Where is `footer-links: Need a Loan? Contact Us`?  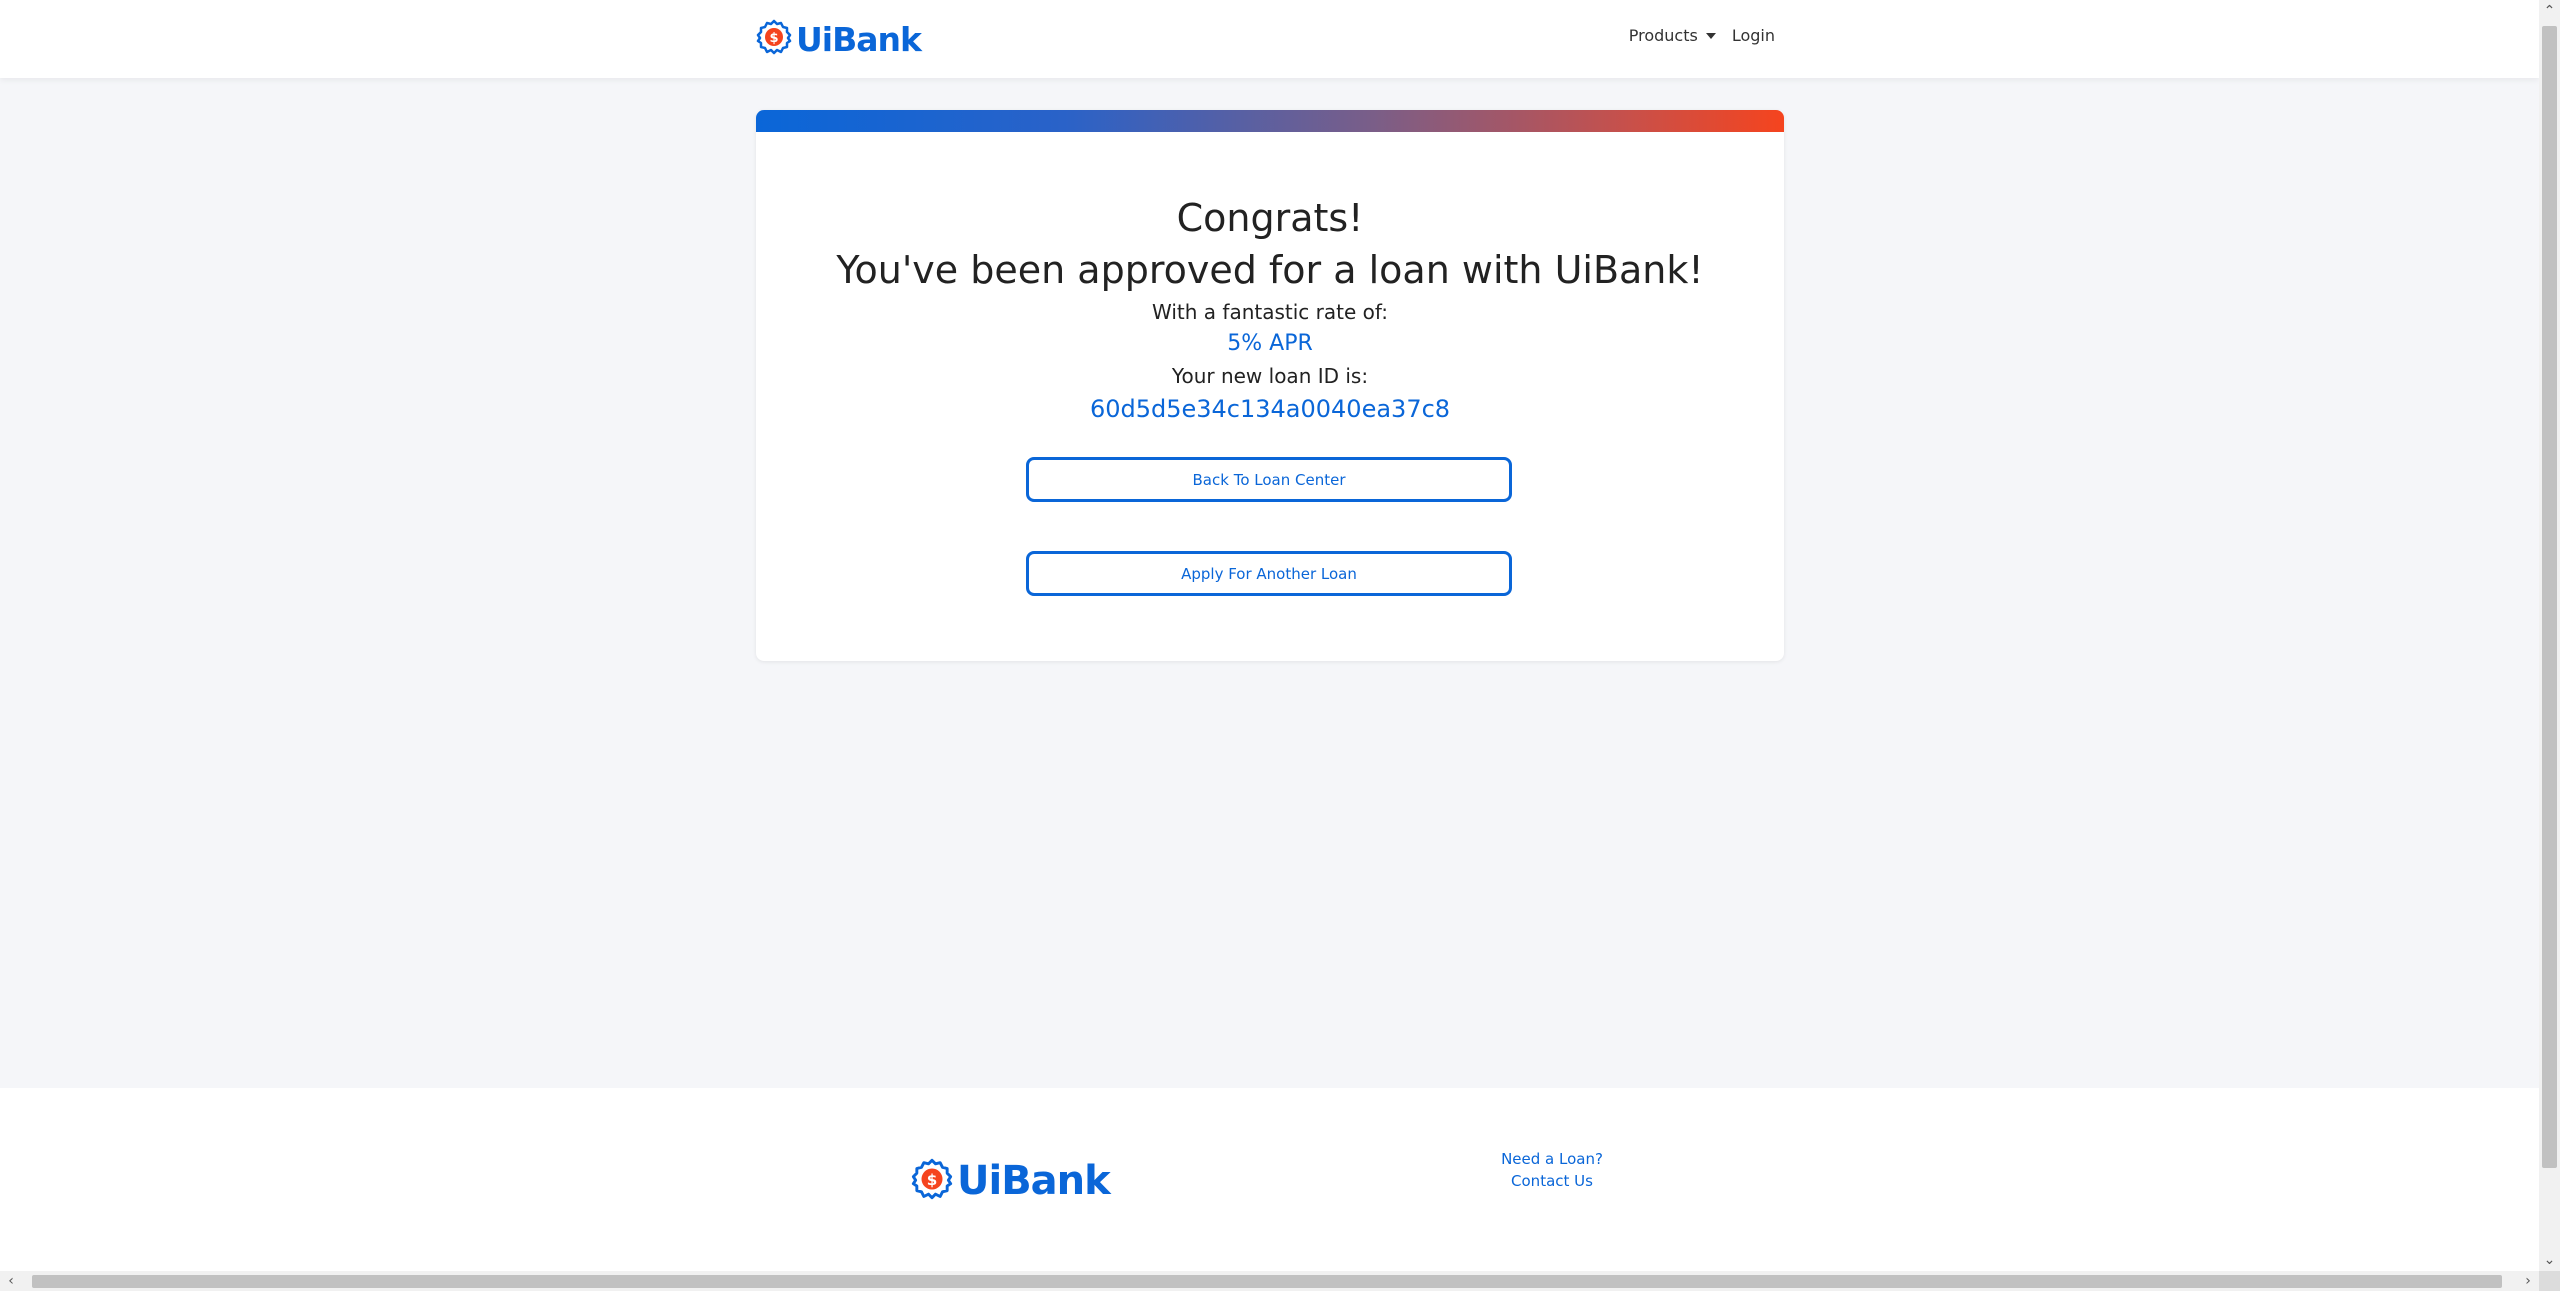 footer-links: Need a Loan? Contact Us is located at coordinates (1552, 1170).